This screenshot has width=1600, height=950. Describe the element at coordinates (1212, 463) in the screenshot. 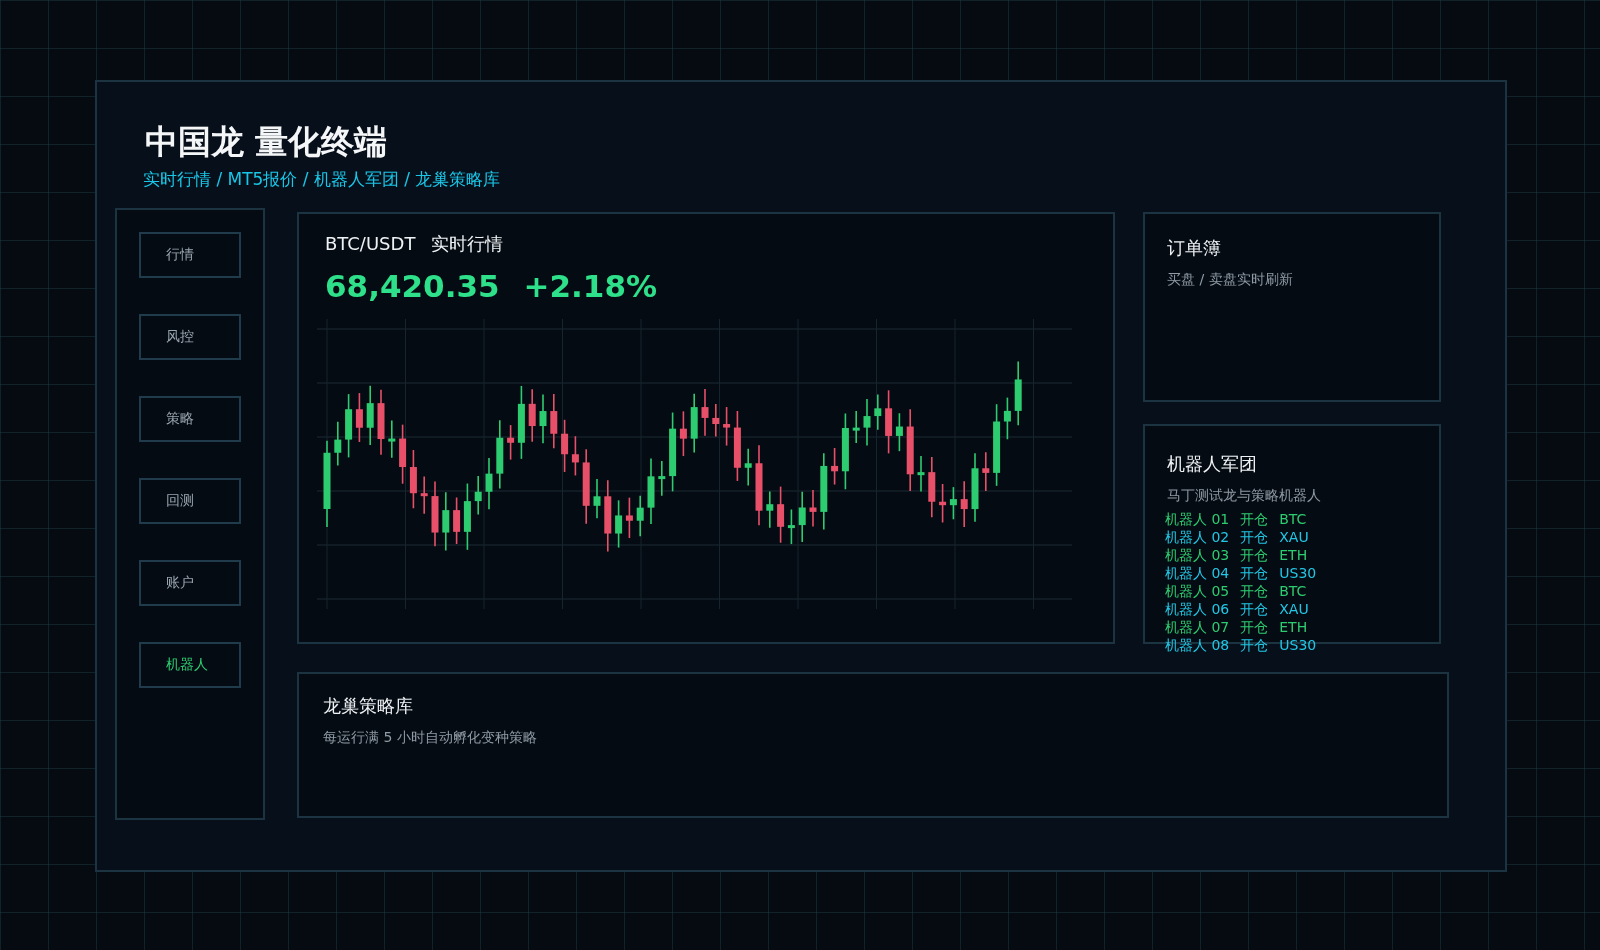

I see `panel-title: 机器人军团` at that location.